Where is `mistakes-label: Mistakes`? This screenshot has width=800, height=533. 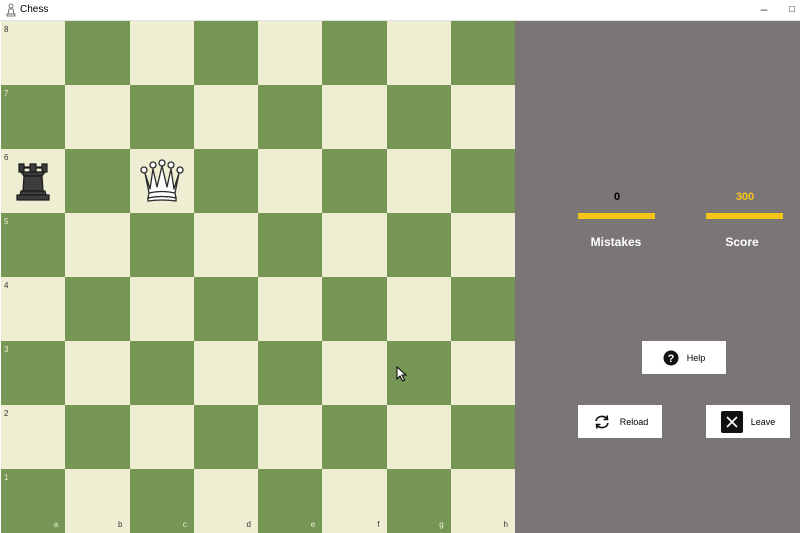
mistakes-label: Mistakes is located at coordinates (616, 242).